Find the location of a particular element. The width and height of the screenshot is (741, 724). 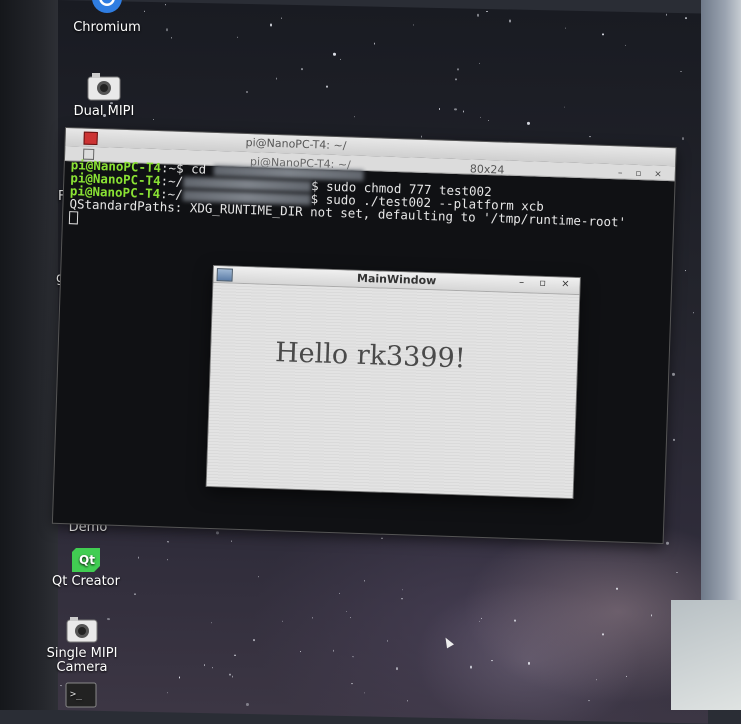

desktop-icon-label: Single MIPI Camera is located at coordinates (82, 660).